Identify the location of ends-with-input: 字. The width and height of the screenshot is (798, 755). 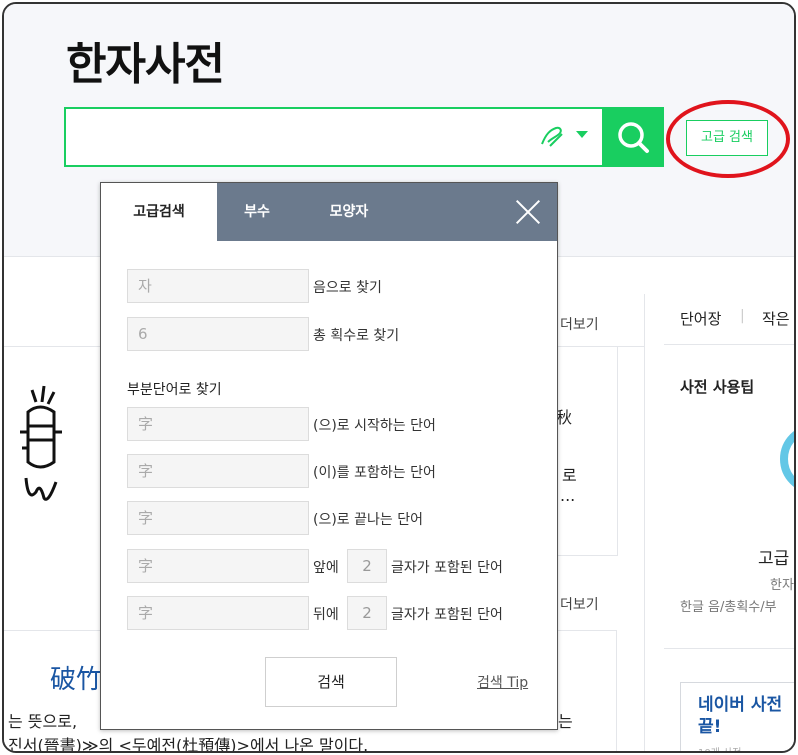
(218, 518).